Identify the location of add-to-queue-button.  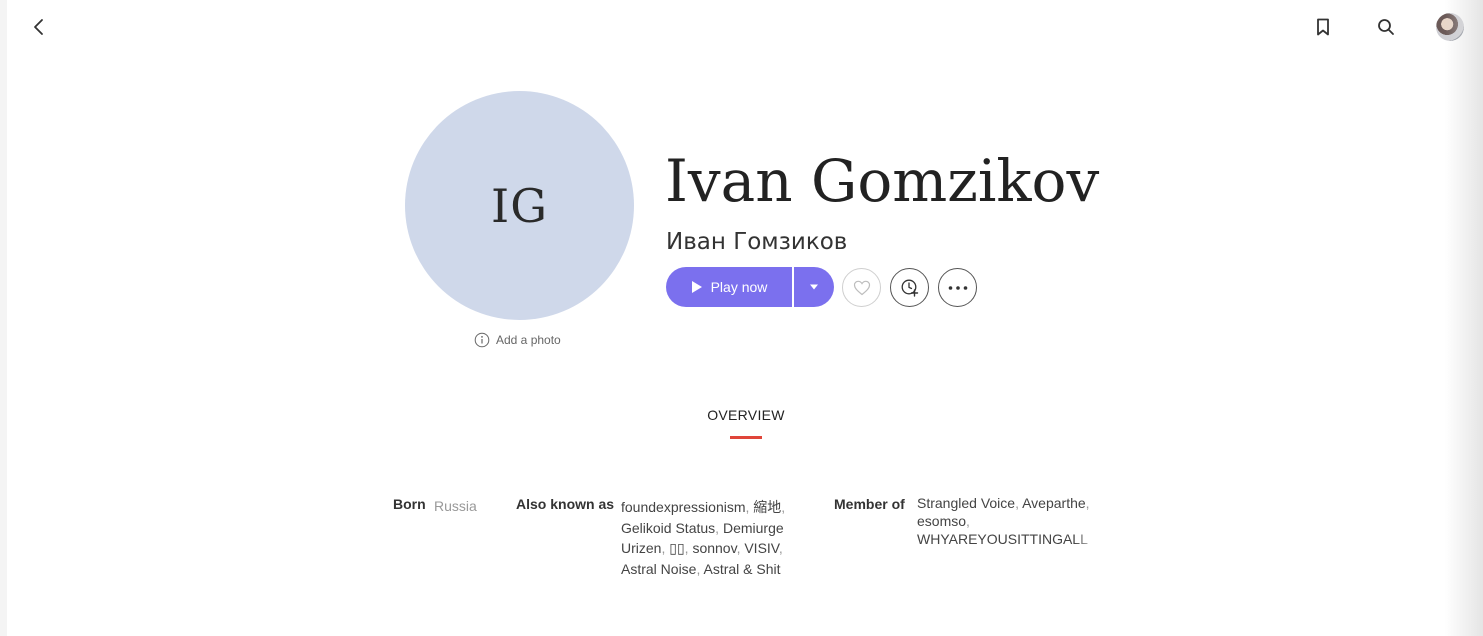
(909, 287).